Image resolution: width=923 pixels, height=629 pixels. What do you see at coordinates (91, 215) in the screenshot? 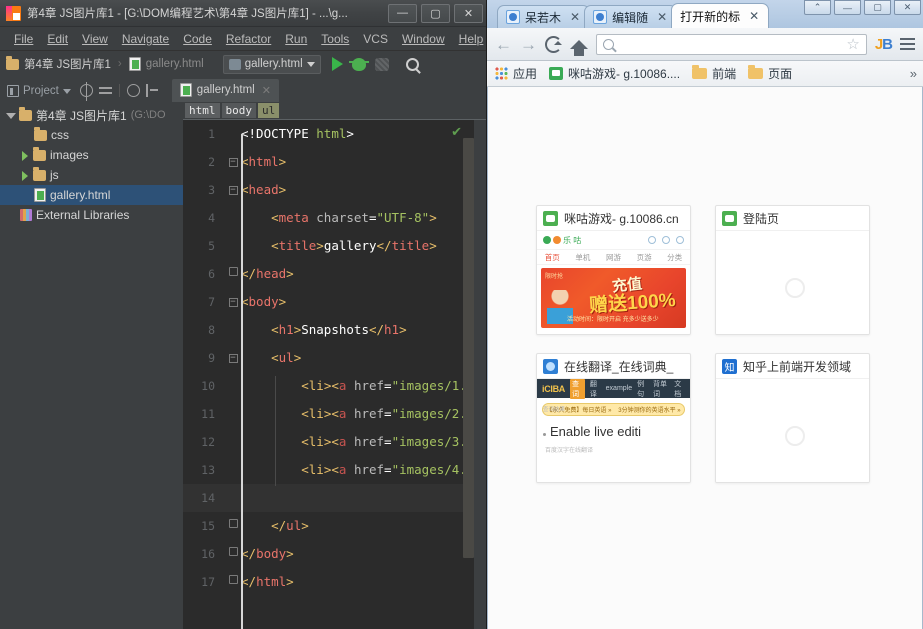
I see `tree-node-external-libraries: External Libraries` at bounding box center [91, 215].